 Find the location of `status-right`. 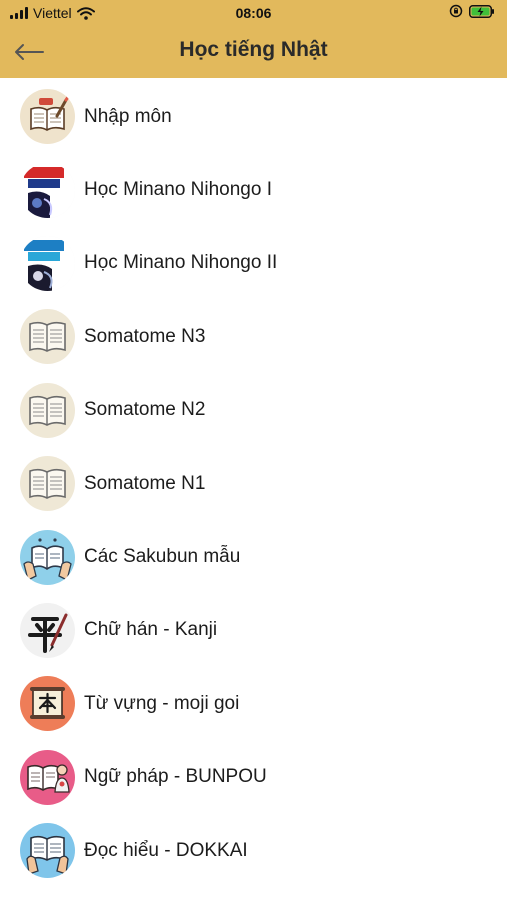

status-right is located at coordinates (472, 11).